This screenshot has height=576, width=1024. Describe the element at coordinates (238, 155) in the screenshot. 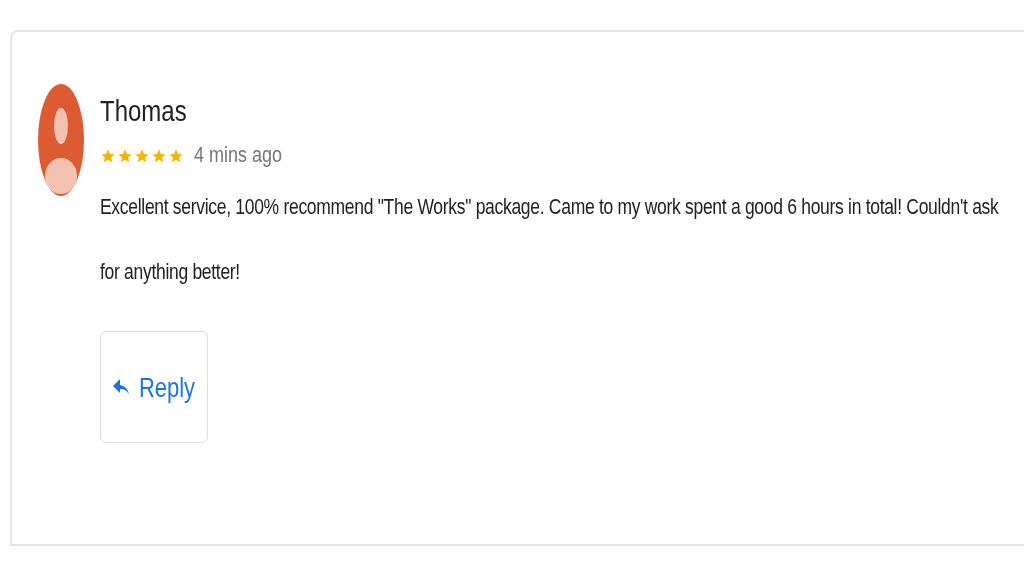

I see `review-time: 4 mins ago` at that location.